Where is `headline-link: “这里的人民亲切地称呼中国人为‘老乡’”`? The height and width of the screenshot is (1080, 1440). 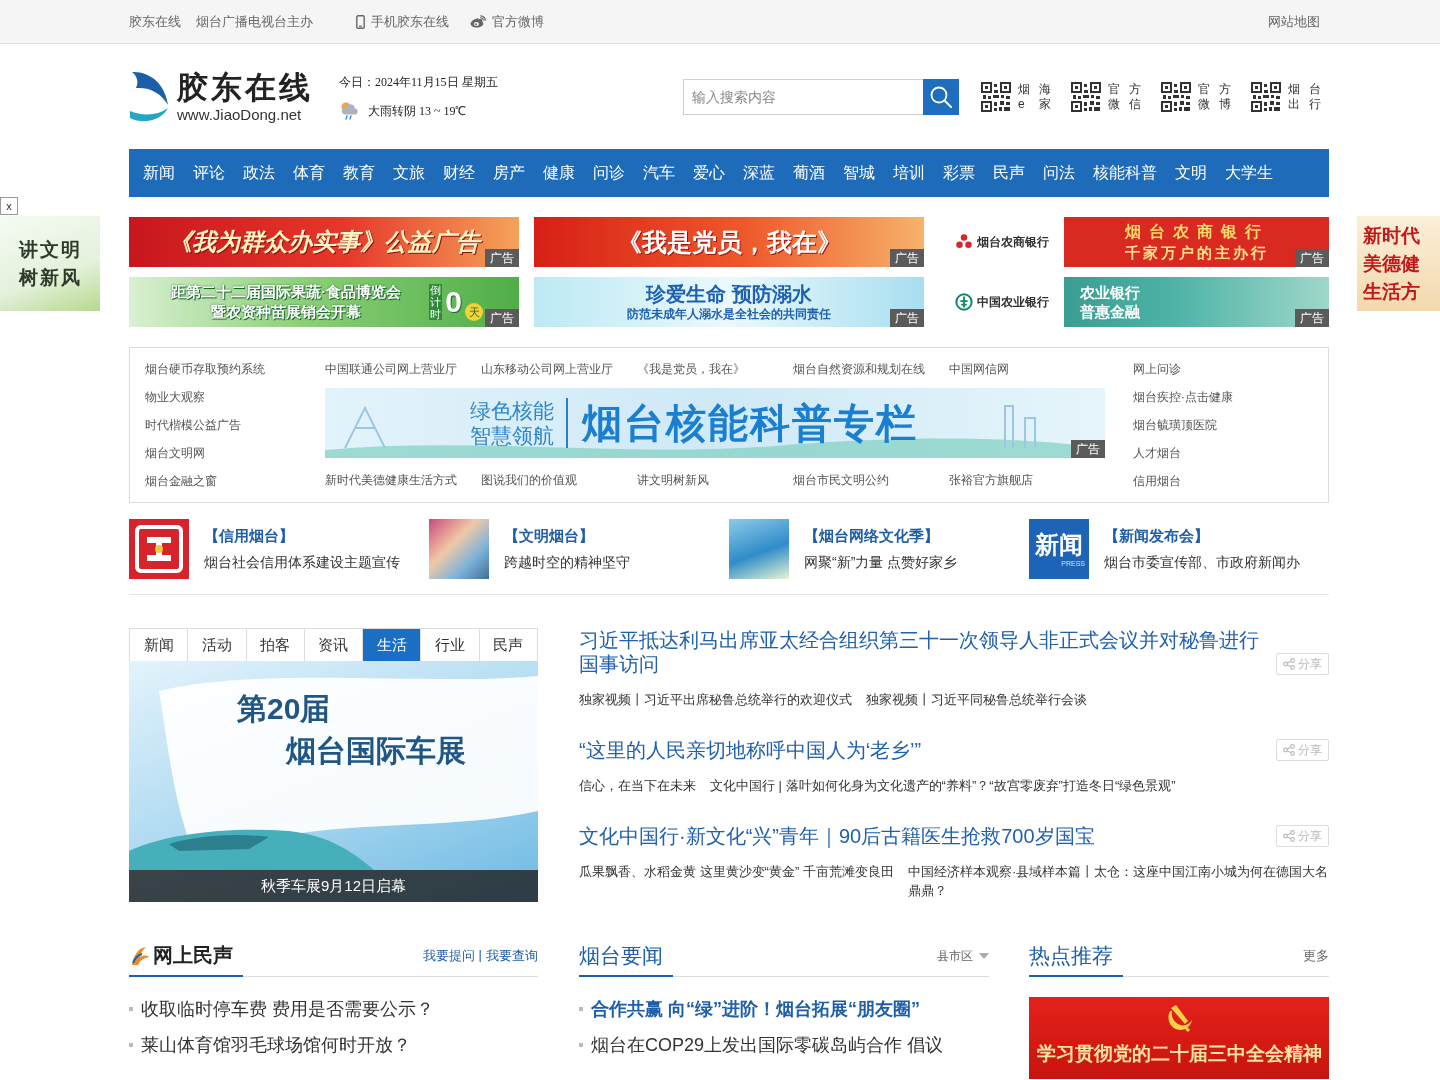 headline-link: “这里的人民亲切地称呼中国人为‘老乡’” is located at coordinates (923, 750).